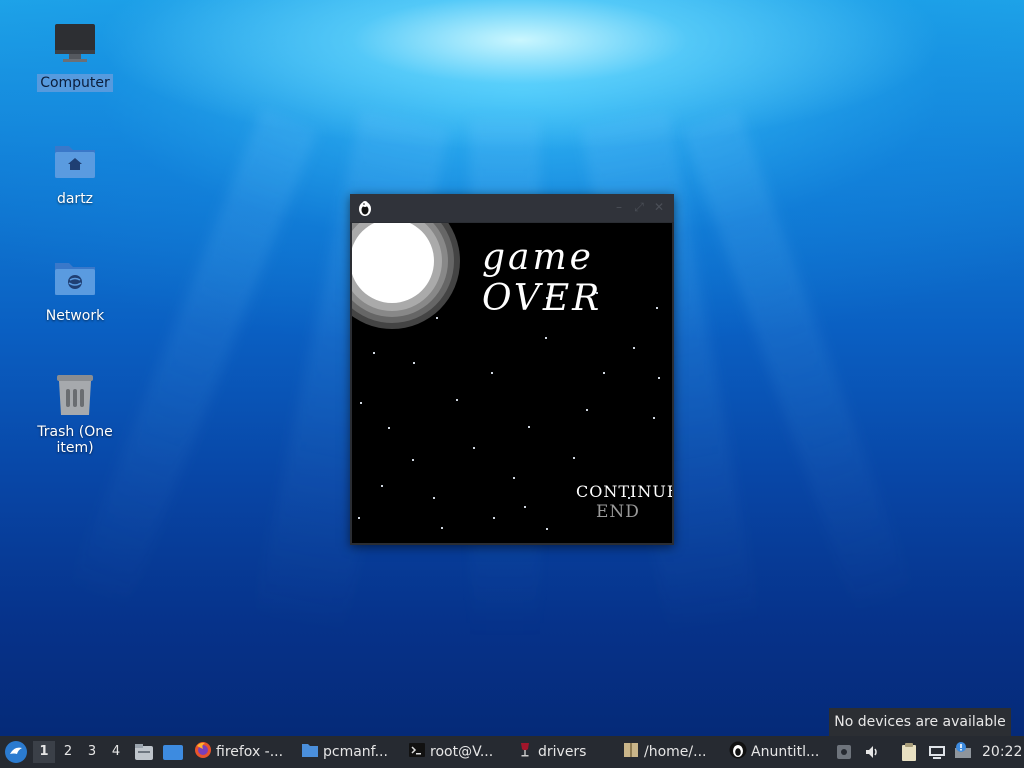 This screenshot has height=768, width=1024. I want to click on desktop-icon-trash: Trash (One item), so click(75, 415).